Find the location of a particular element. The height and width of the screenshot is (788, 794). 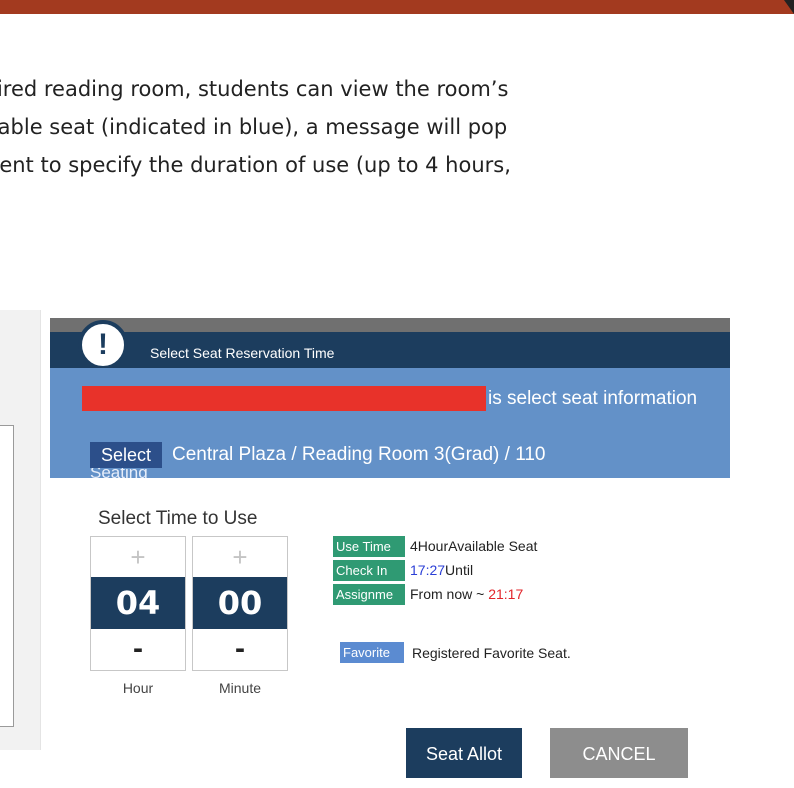

check-in-tag: Check In is located at coordinates (369, 570).